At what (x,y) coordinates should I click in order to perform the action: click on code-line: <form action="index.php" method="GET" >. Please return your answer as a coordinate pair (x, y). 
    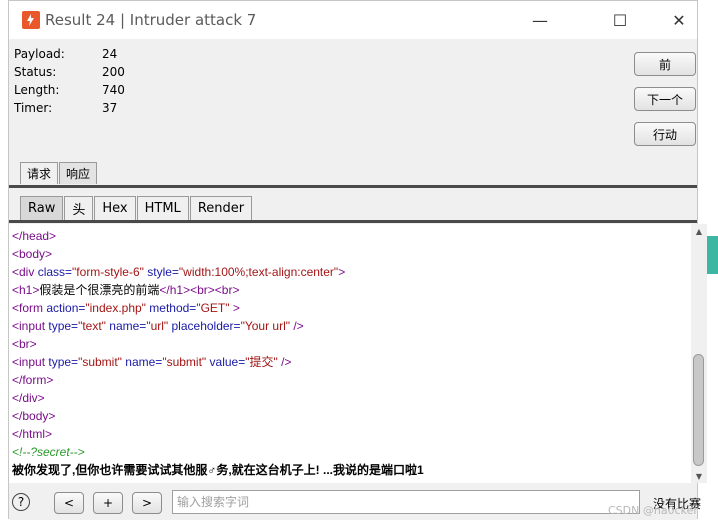
    Looking at the image, I should click on (126, 308).